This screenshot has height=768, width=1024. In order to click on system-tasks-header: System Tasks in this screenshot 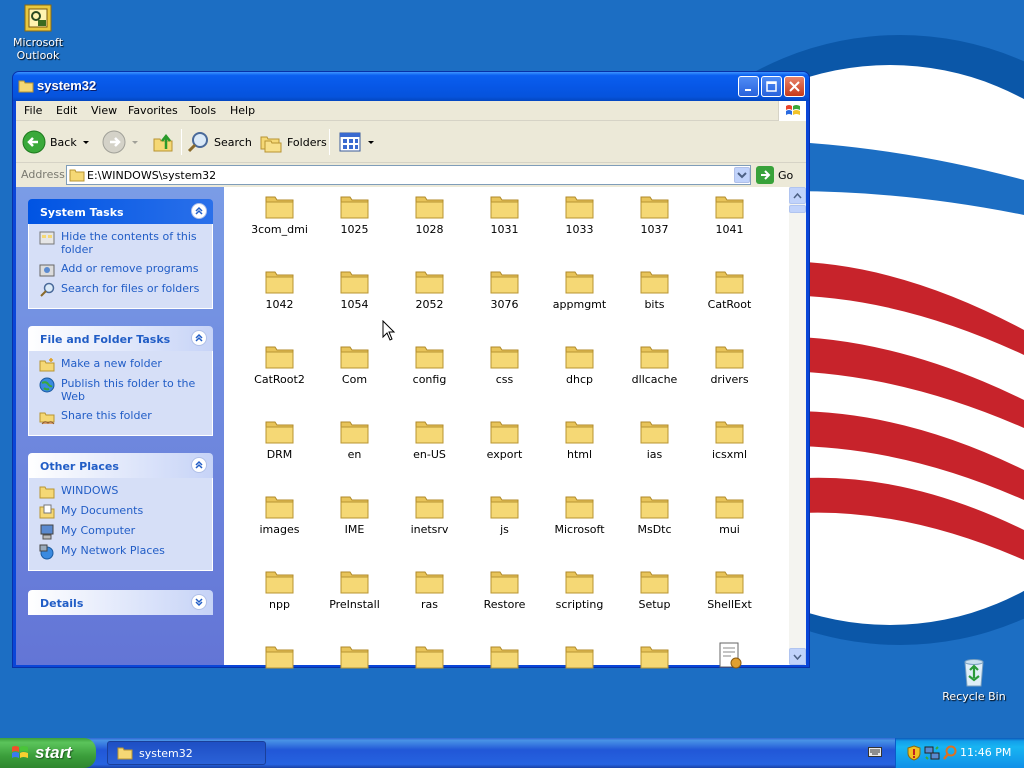, I will do `click(120, 211)`.